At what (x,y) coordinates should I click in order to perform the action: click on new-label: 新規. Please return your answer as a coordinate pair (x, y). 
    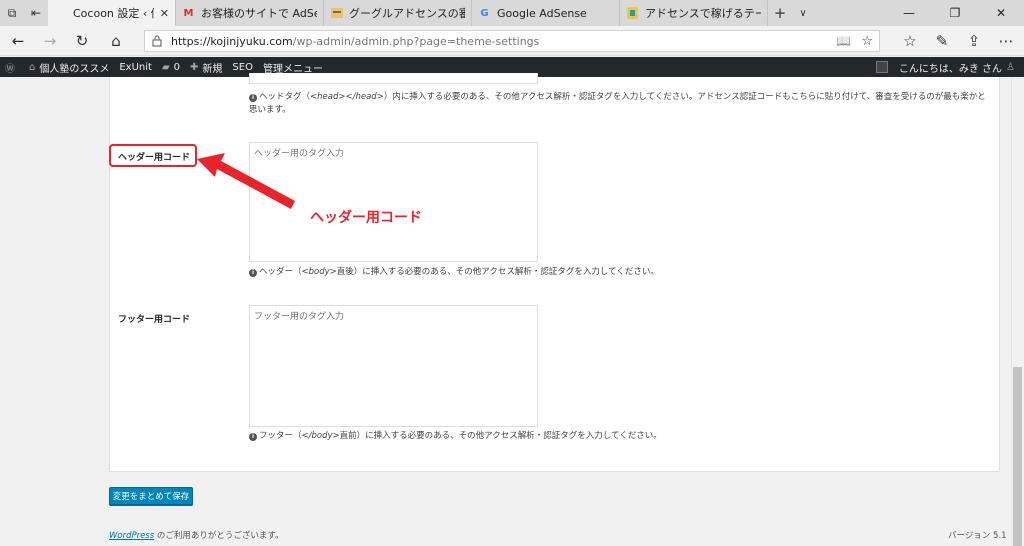
    Looking at the image, I should click on (212, 69).